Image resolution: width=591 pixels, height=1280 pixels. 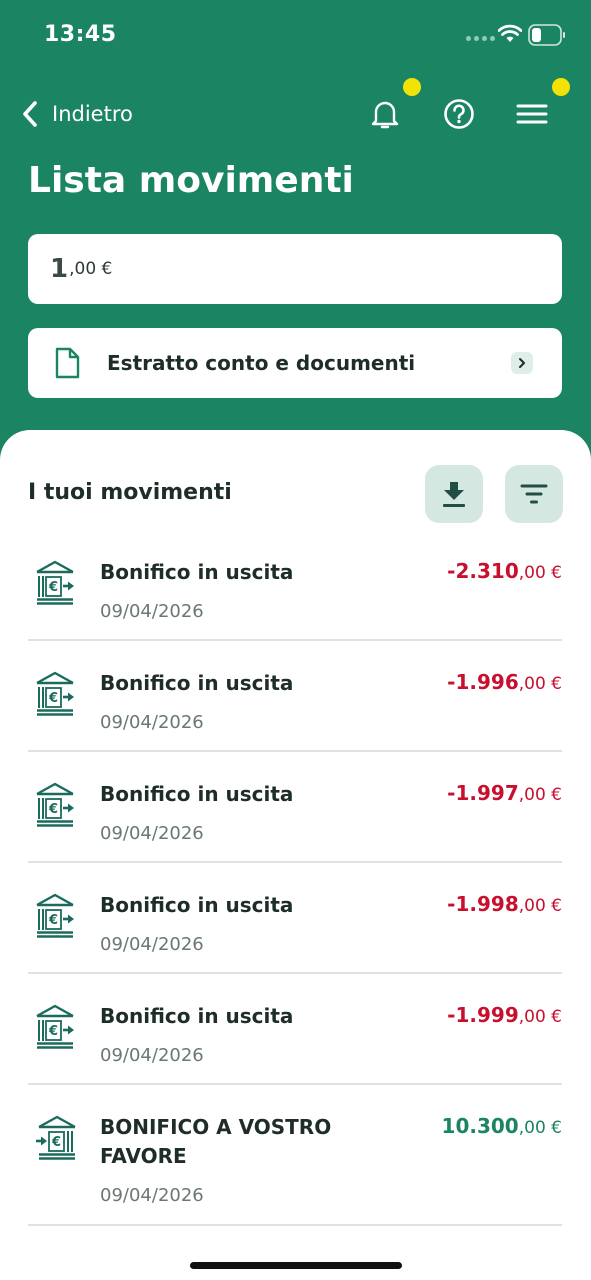 I want to click on movement-amount: -1.997,00 €, so click(x=504, y=793).